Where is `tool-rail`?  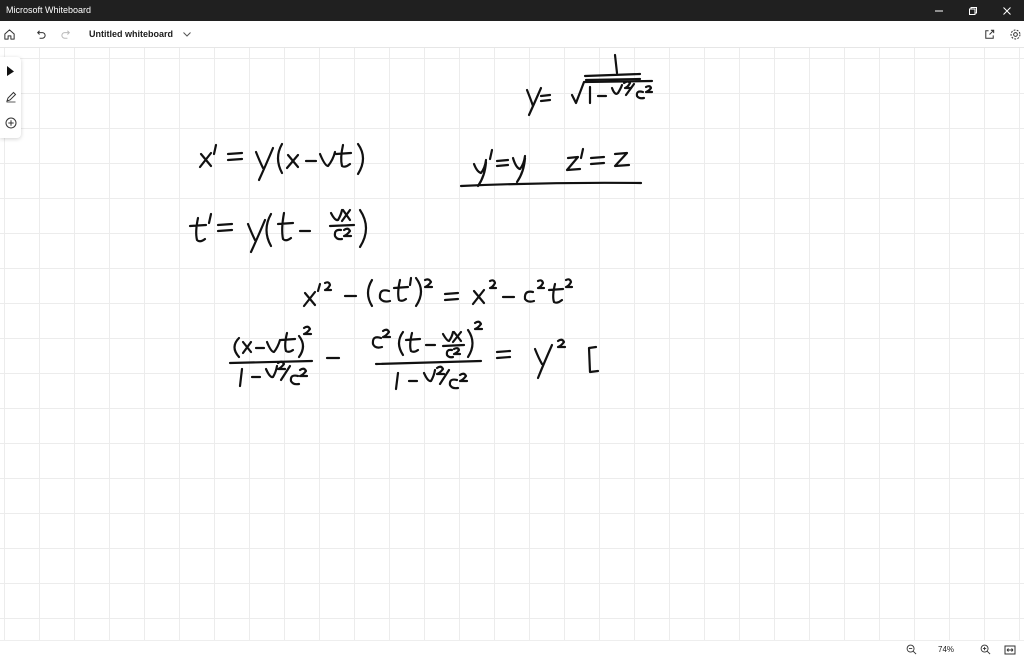
tool-rail is located at coordinates (10, 97).